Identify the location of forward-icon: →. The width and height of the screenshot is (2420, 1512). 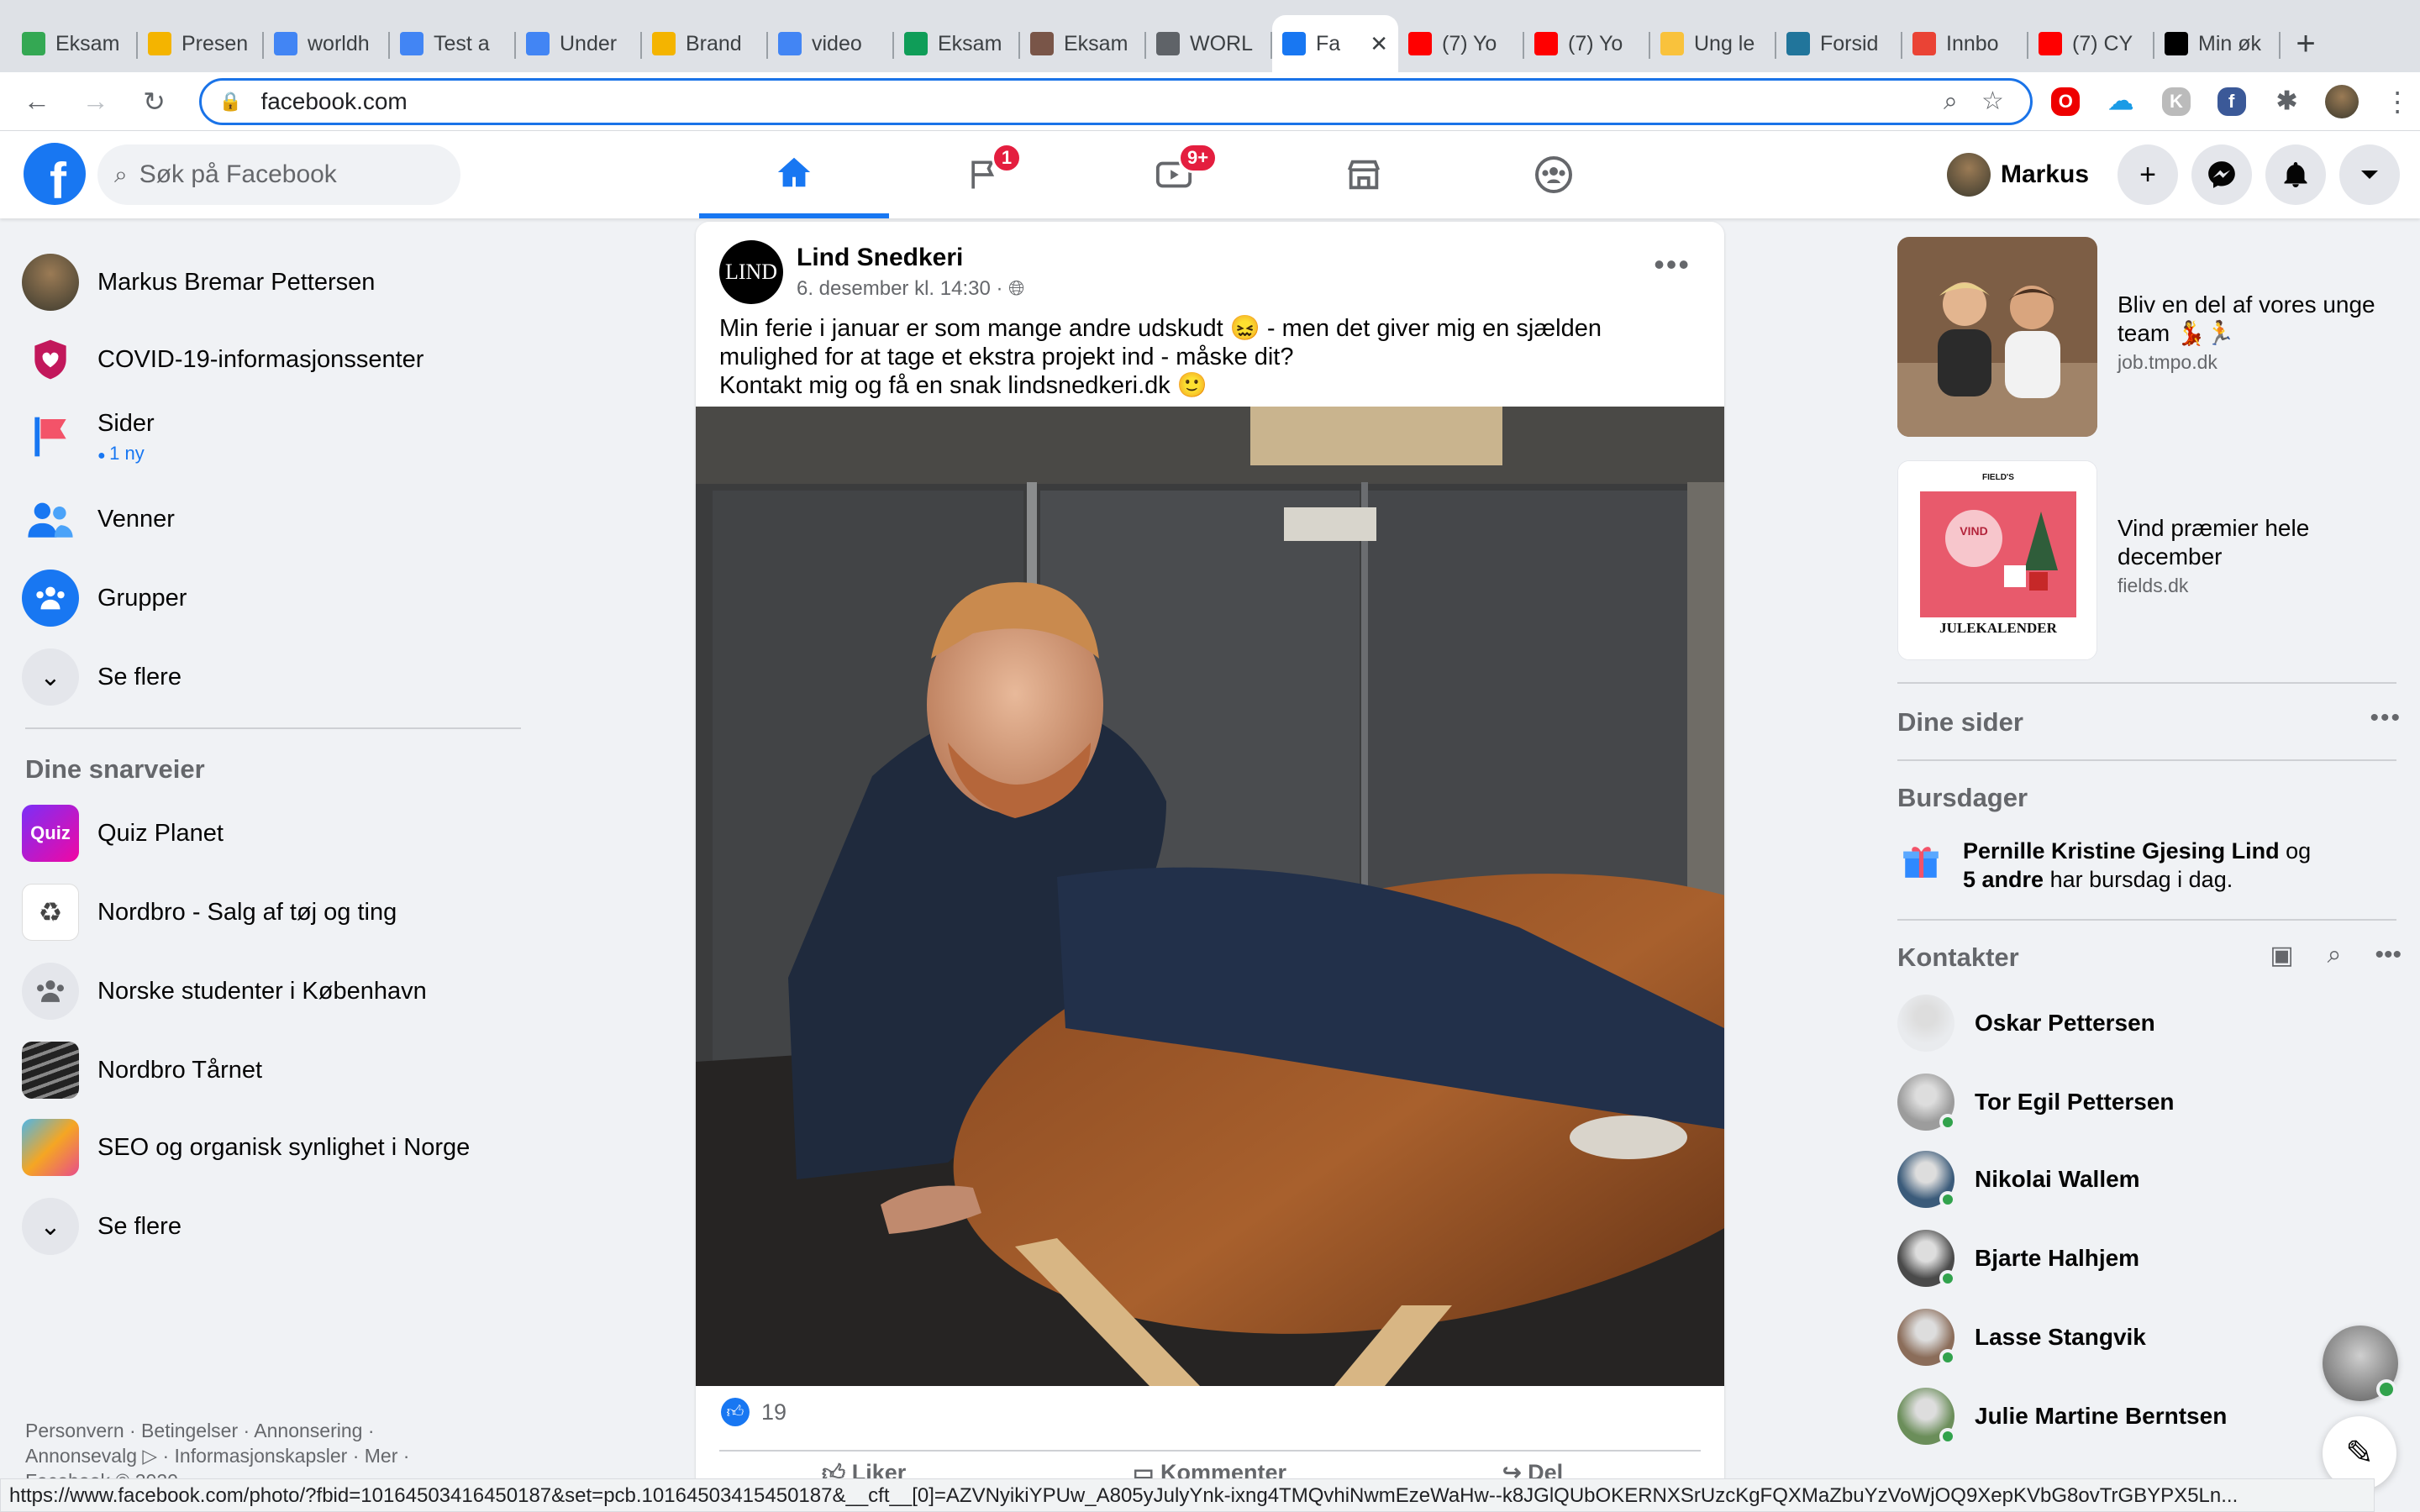
(96, 101).